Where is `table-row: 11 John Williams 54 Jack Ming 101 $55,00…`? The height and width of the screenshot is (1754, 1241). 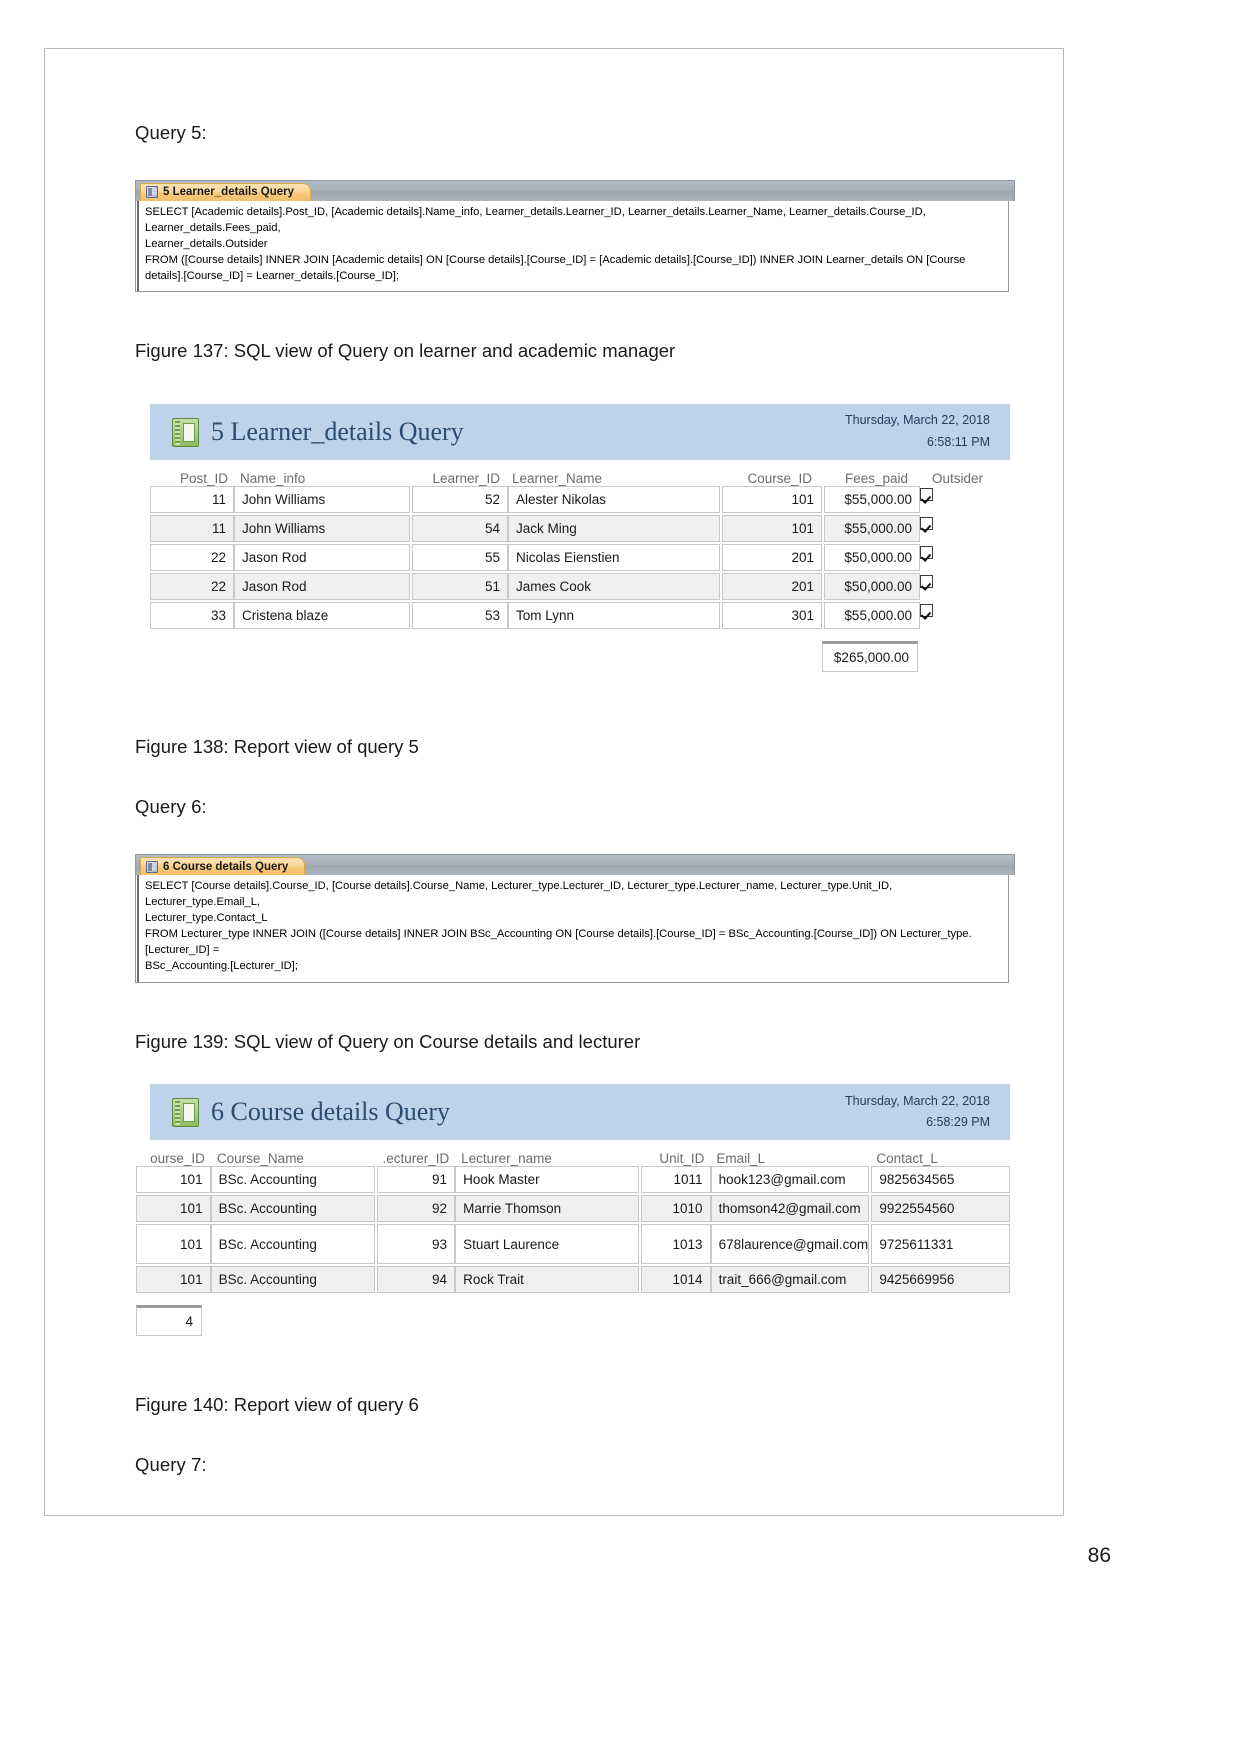
table-row: 11 John Williams 54 Jack Ming 101 $55,00… is located at coordinates (580, 529).